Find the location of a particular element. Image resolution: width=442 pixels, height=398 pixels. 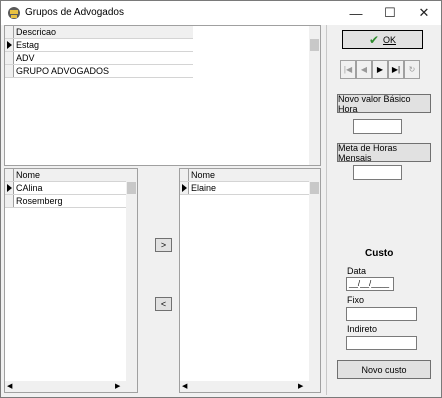

table-cell: ADV is located at coordinates (25, 58).